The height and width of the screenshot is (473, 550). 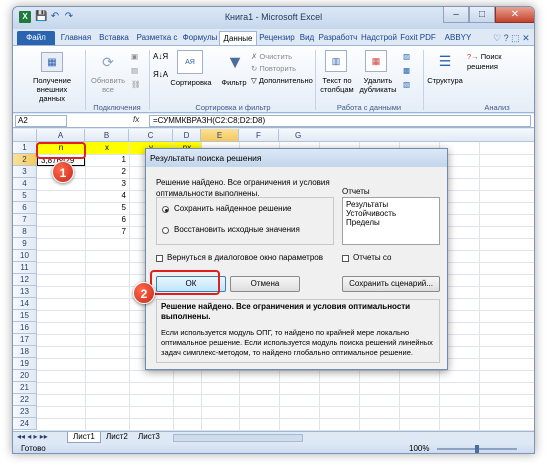 I want to click on row-header: 6, so click(x=25, y=208).